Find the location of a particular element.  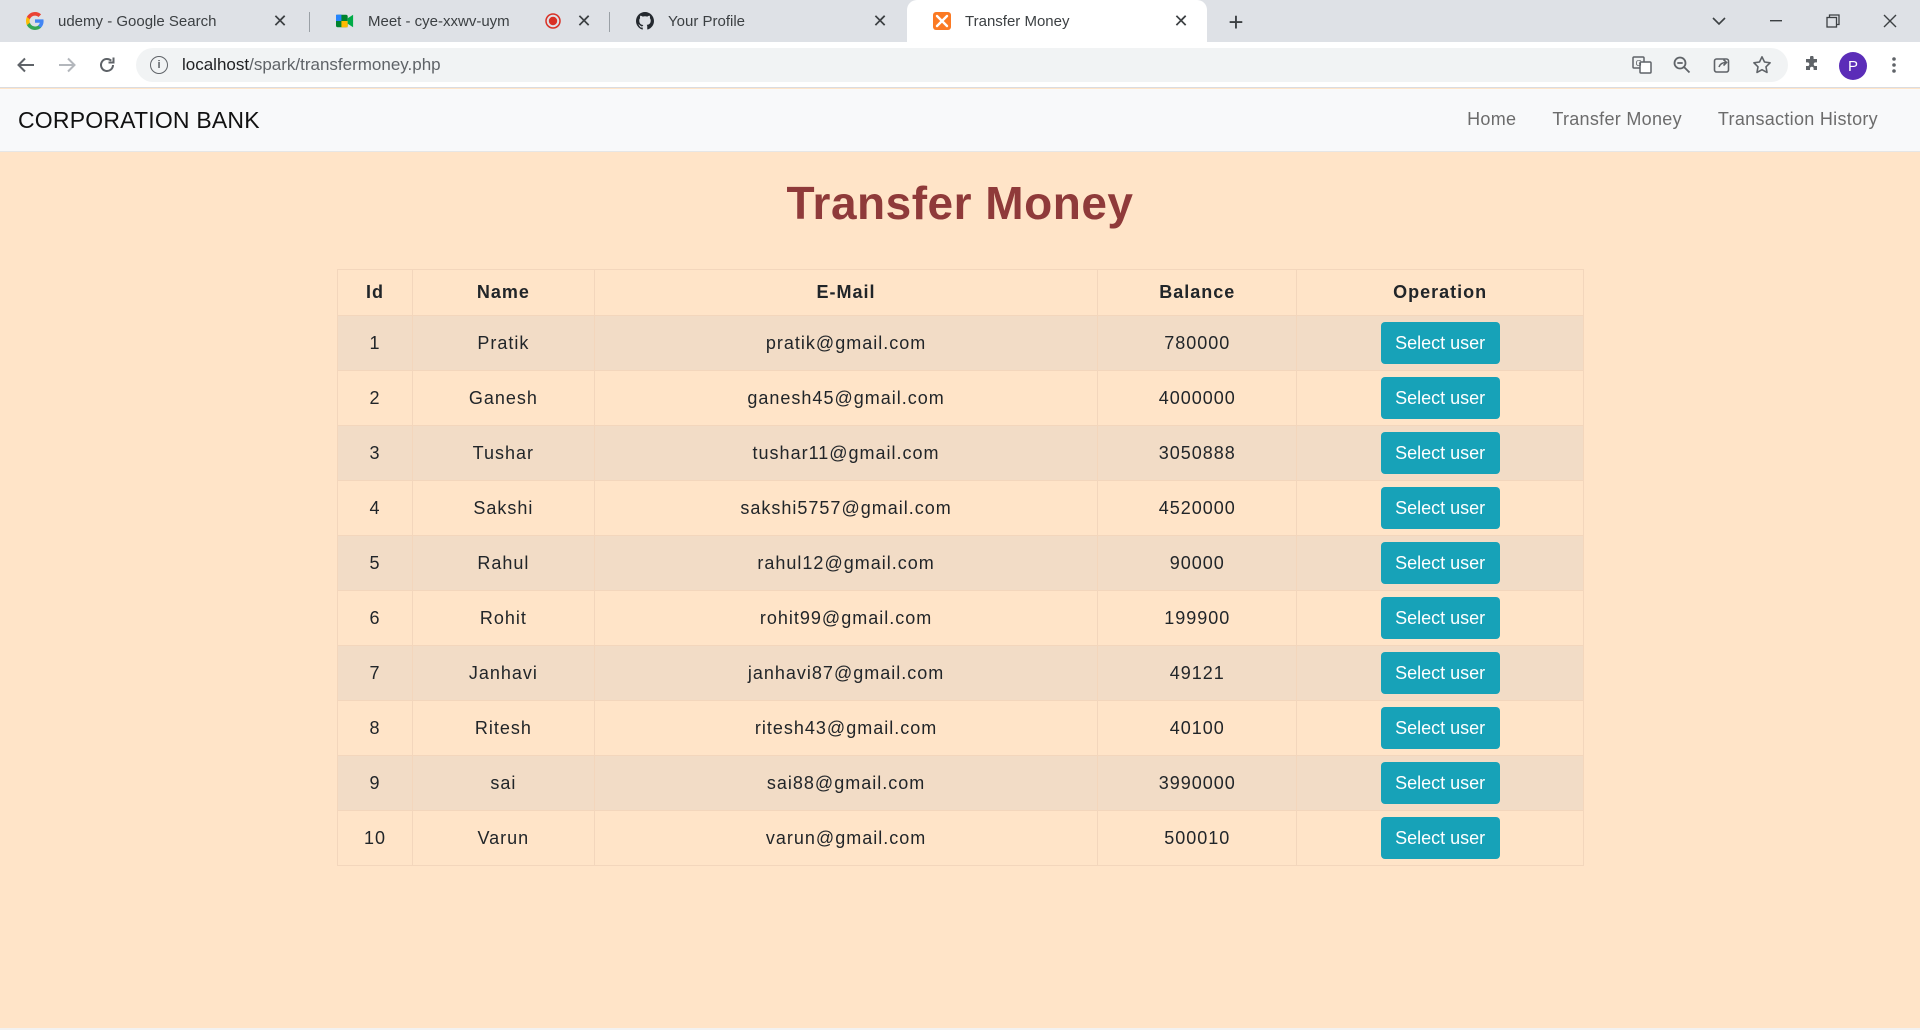

browser-tab-meet: Meet - cye-xxwv-uym ✕ is located at coordinates (460, 21).